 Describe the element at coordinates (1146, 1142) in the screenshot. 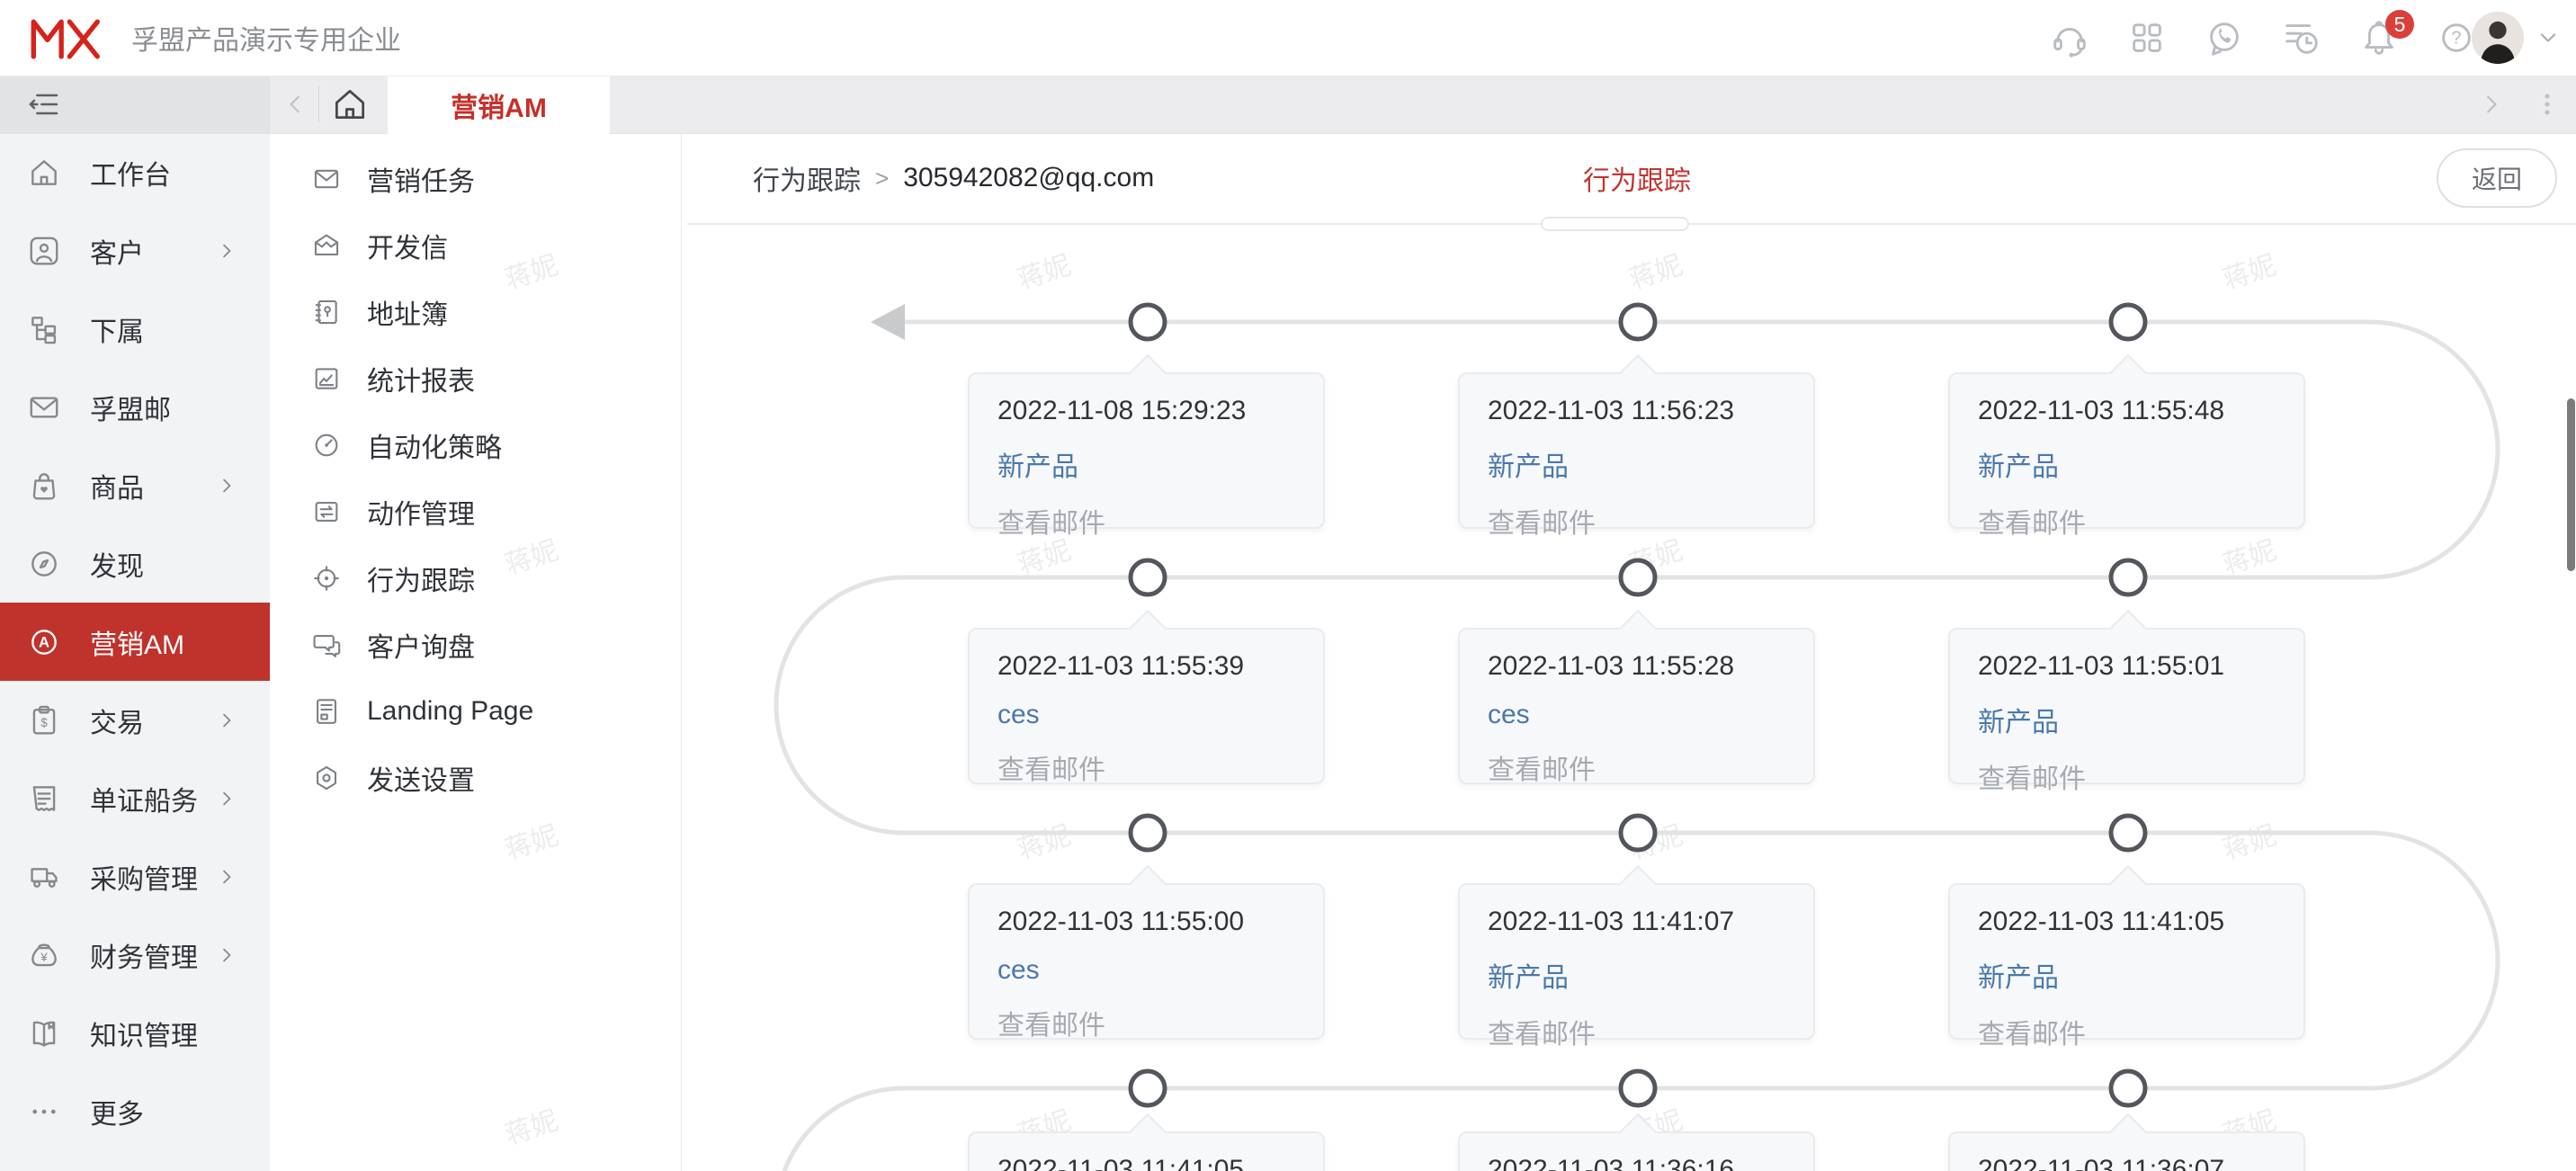

I see `event-card: 2022-11-03 11:41:05` at that location.